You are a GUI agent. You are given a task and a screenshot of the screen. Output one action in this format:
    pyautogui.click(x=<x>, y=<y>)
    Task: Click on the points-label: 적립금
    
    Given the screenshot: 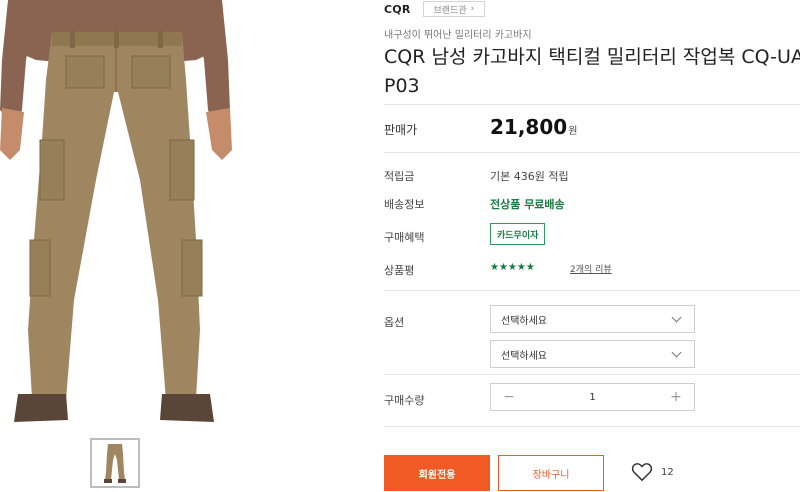 What is the action you would take?
    pyautogui.click(x=399, y=176)
    